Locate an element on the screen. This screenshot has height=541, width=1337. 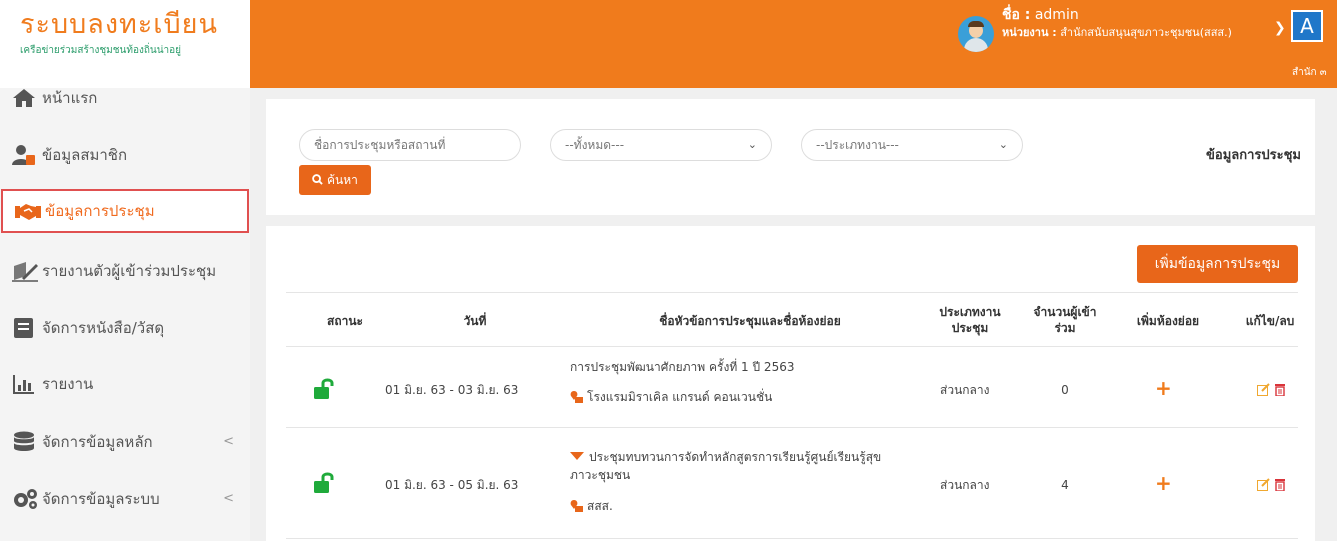
col-header-type-line2: ประชุม is located at coordinates (970, 328).